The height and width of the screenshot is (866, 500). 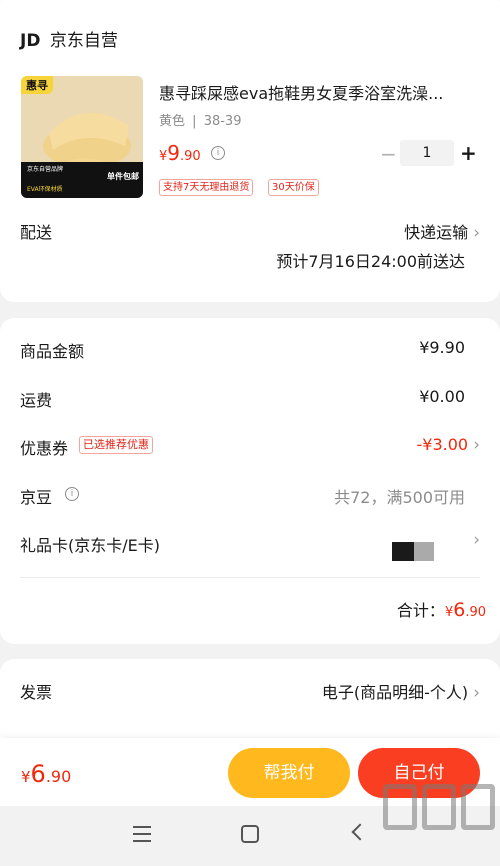 What do you see at coordinates (45, 189) in the screenshot?
I see `thumb-label-material: EVA环保材质` at bounding box center [45, 189].